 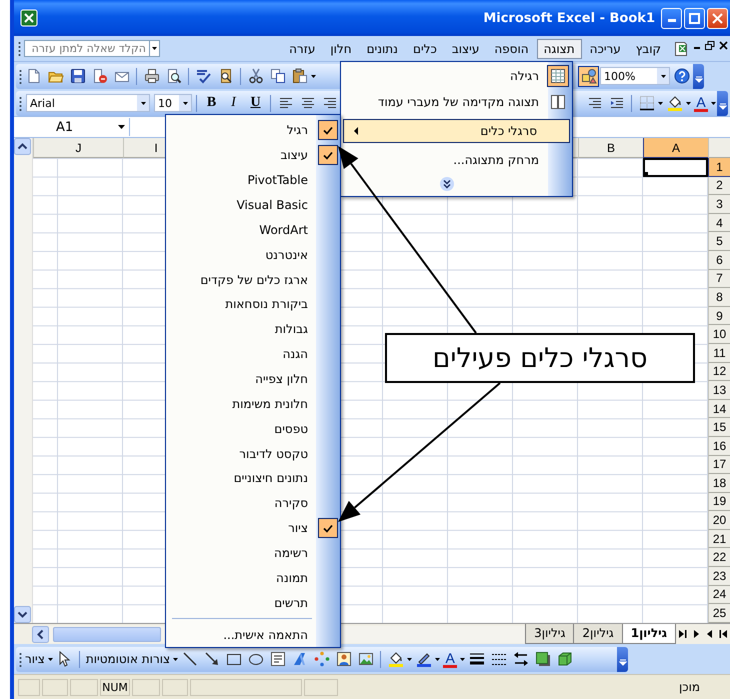 I want to click on menu-item: טקסט לדיבור, so click(x=253, y=453).